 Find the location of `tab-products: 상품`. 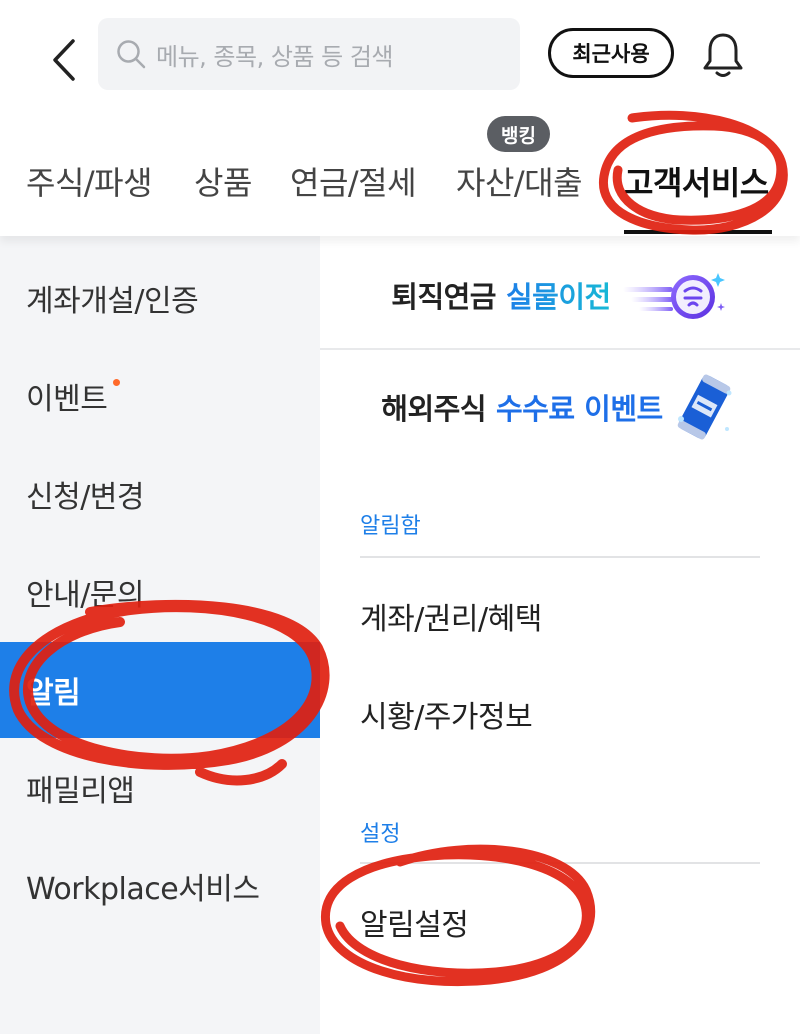

tab-products: 상품 is located at coordinates (223, 181).